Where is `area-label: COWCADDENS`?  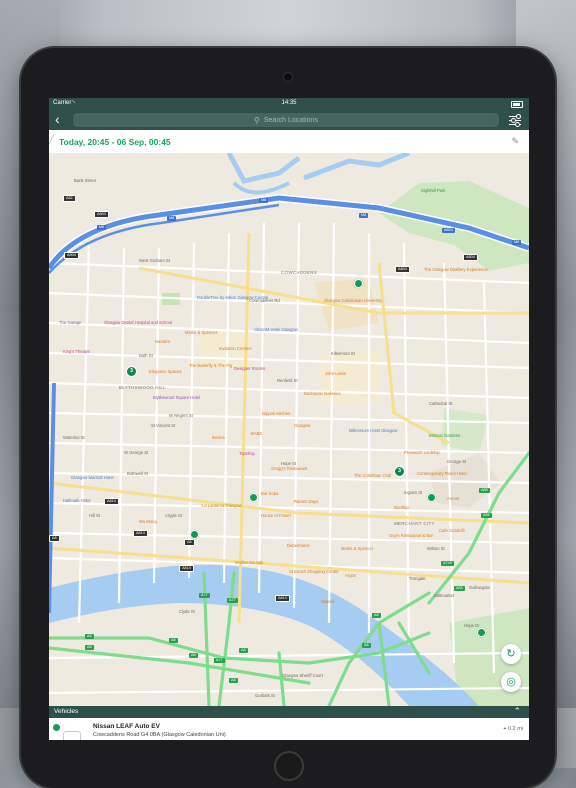 area-label: COWCADDENS is located at coordinates (299, 272).